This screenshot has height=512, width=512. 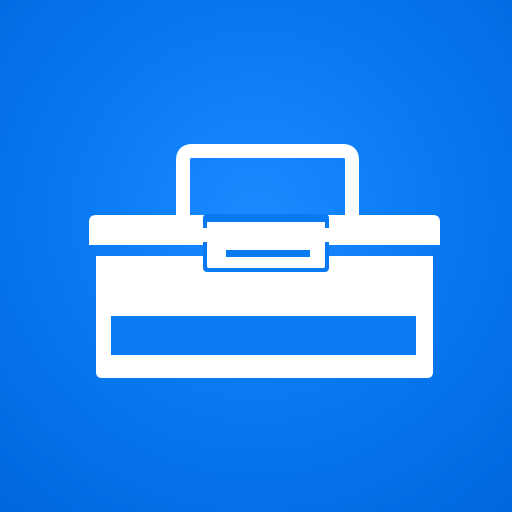 What do you see at coordinates (327, 235) in the screenshot?
I see `toolbox-latch-tab-right` at bounding box center [327, 235].